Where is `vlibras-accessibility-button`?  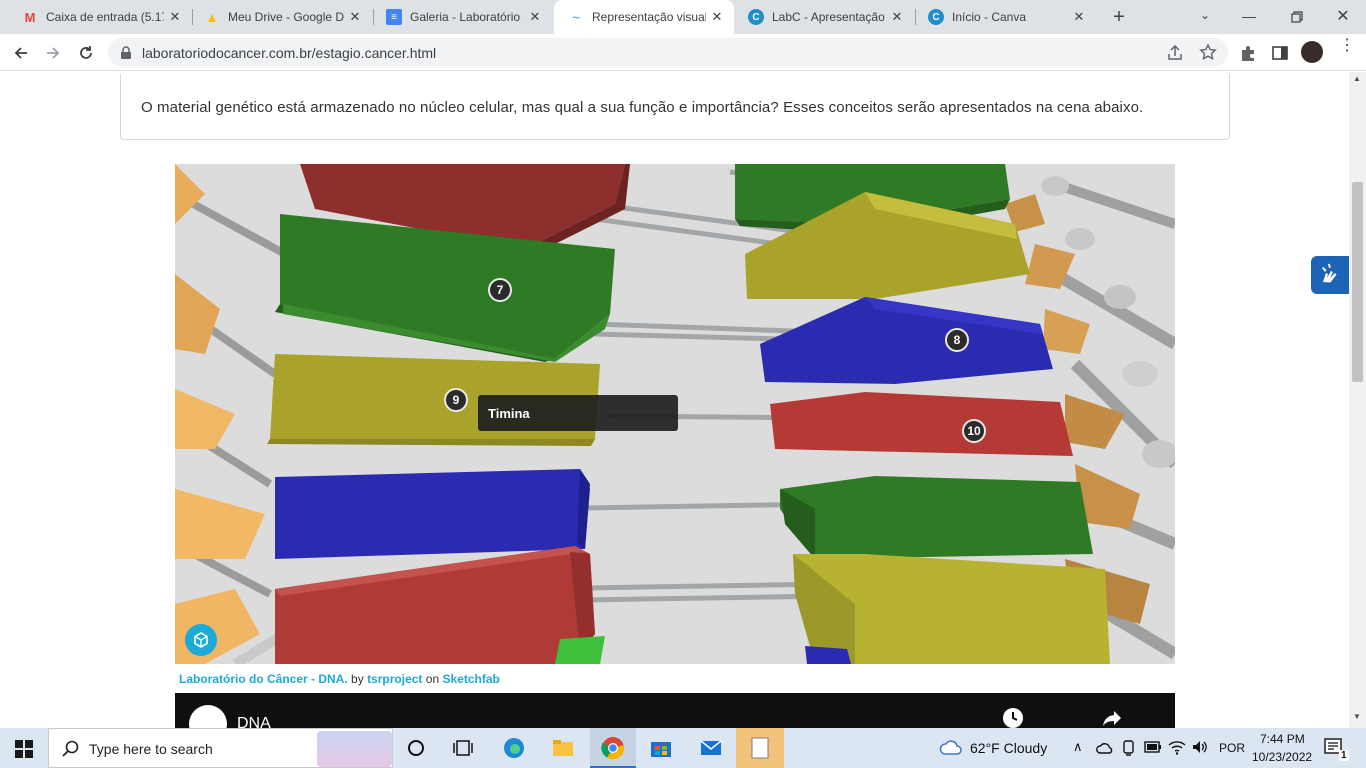
vlibras-accessibility-button is located at coordinates (1330, 275).